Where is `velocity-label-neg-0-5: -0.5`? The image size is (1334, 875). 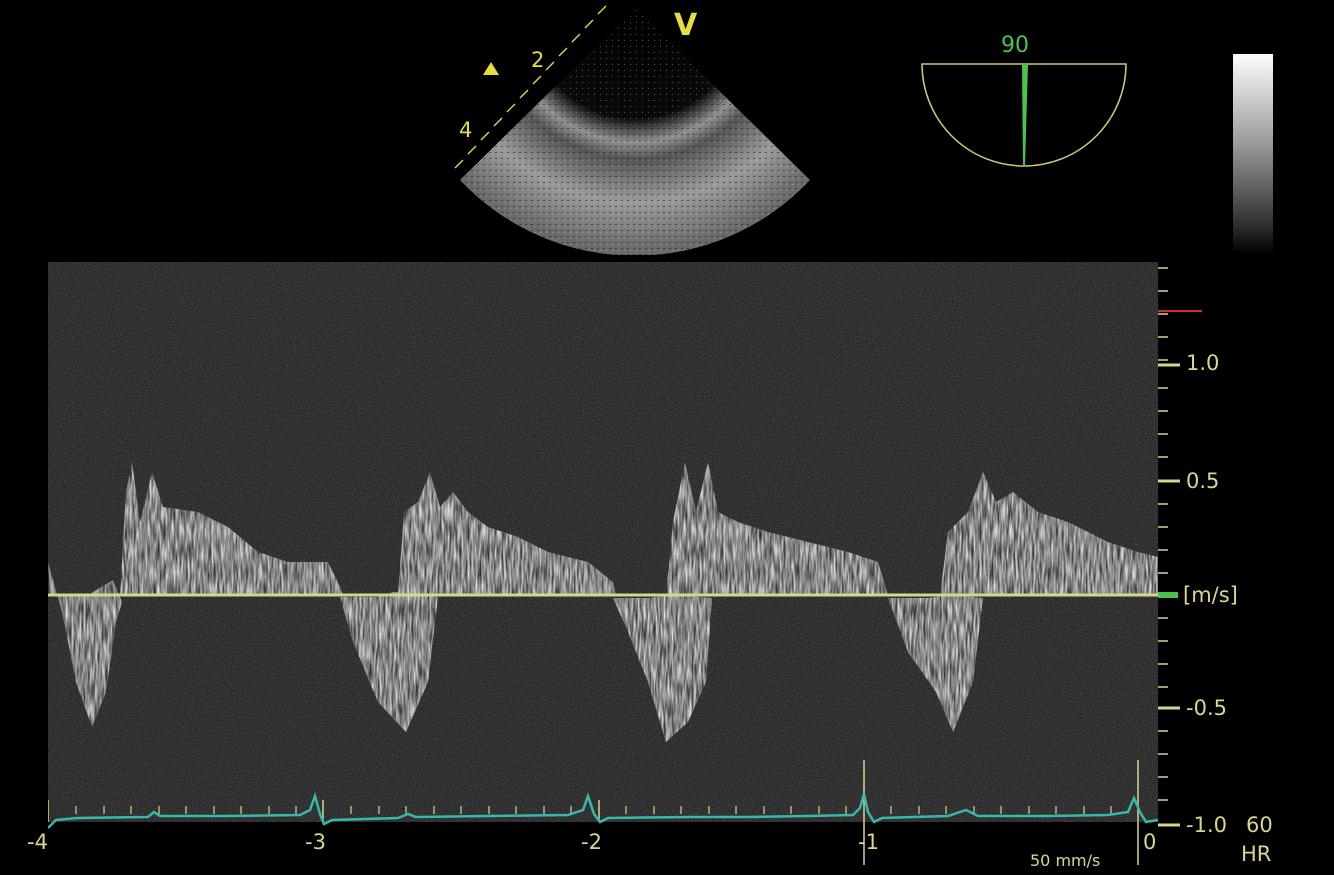 velocity-label-neg-0-5: -0.5 is located at coordinates (1206, 708).